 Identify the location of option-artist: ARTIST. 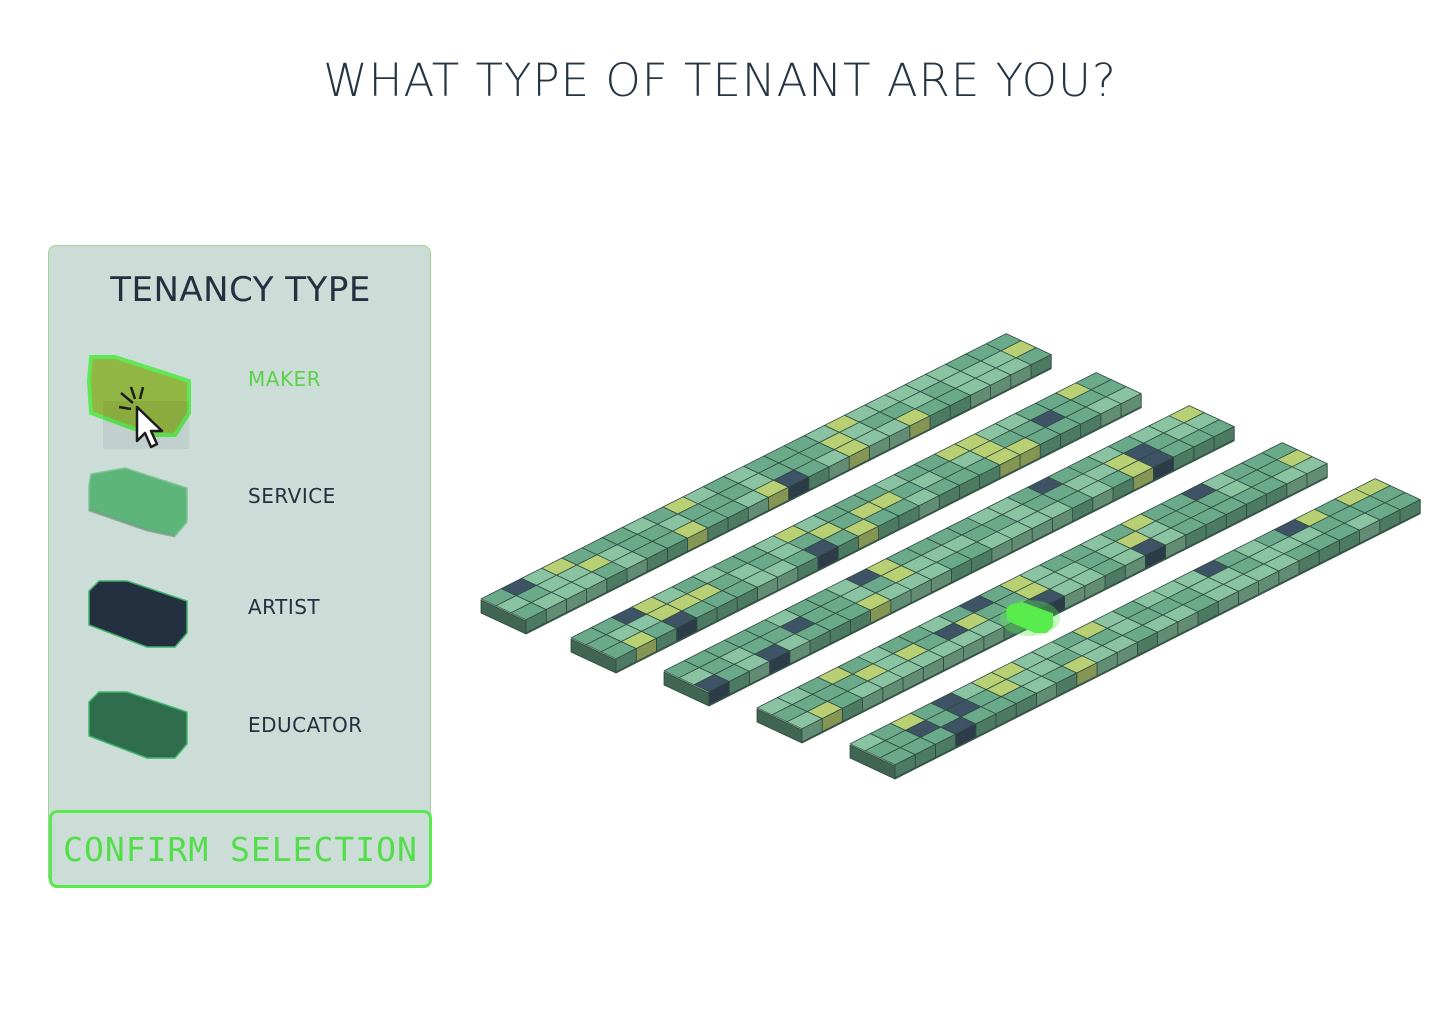
(244, 627).